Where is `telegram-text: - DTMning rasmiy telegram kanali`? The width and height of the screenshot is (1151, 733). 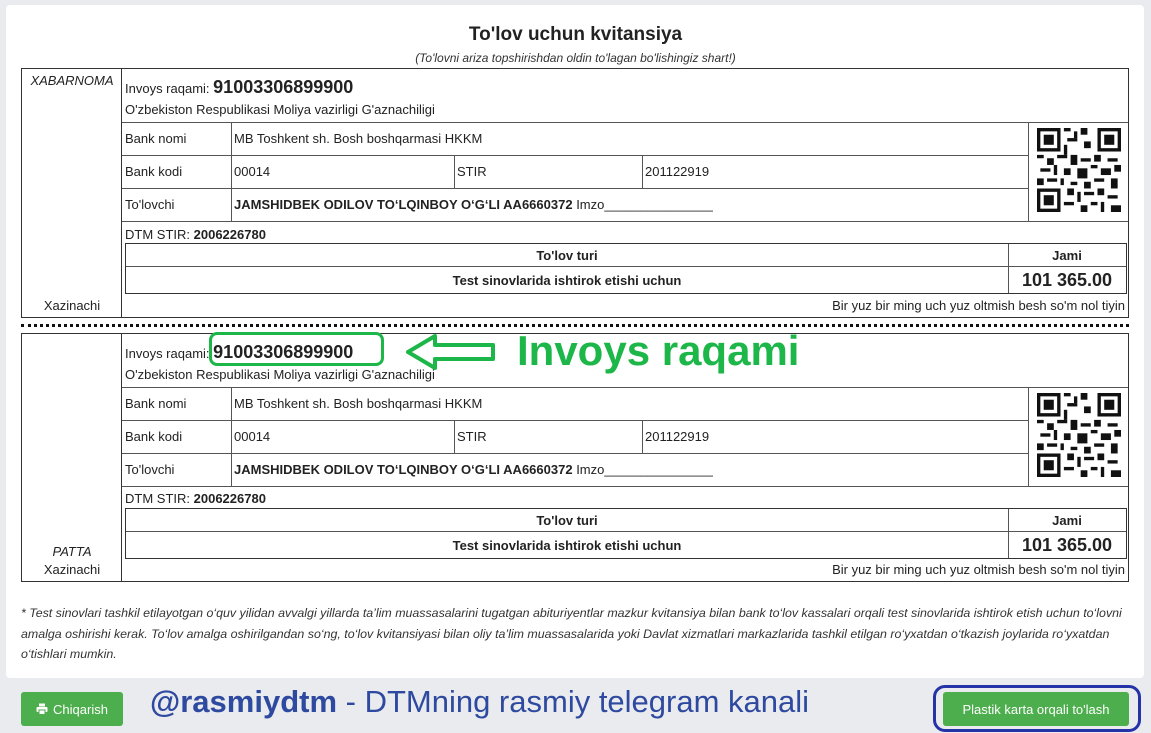
telegram-text: - DTMning rasmiy telegram kanali is located at coordinates (573, 701).